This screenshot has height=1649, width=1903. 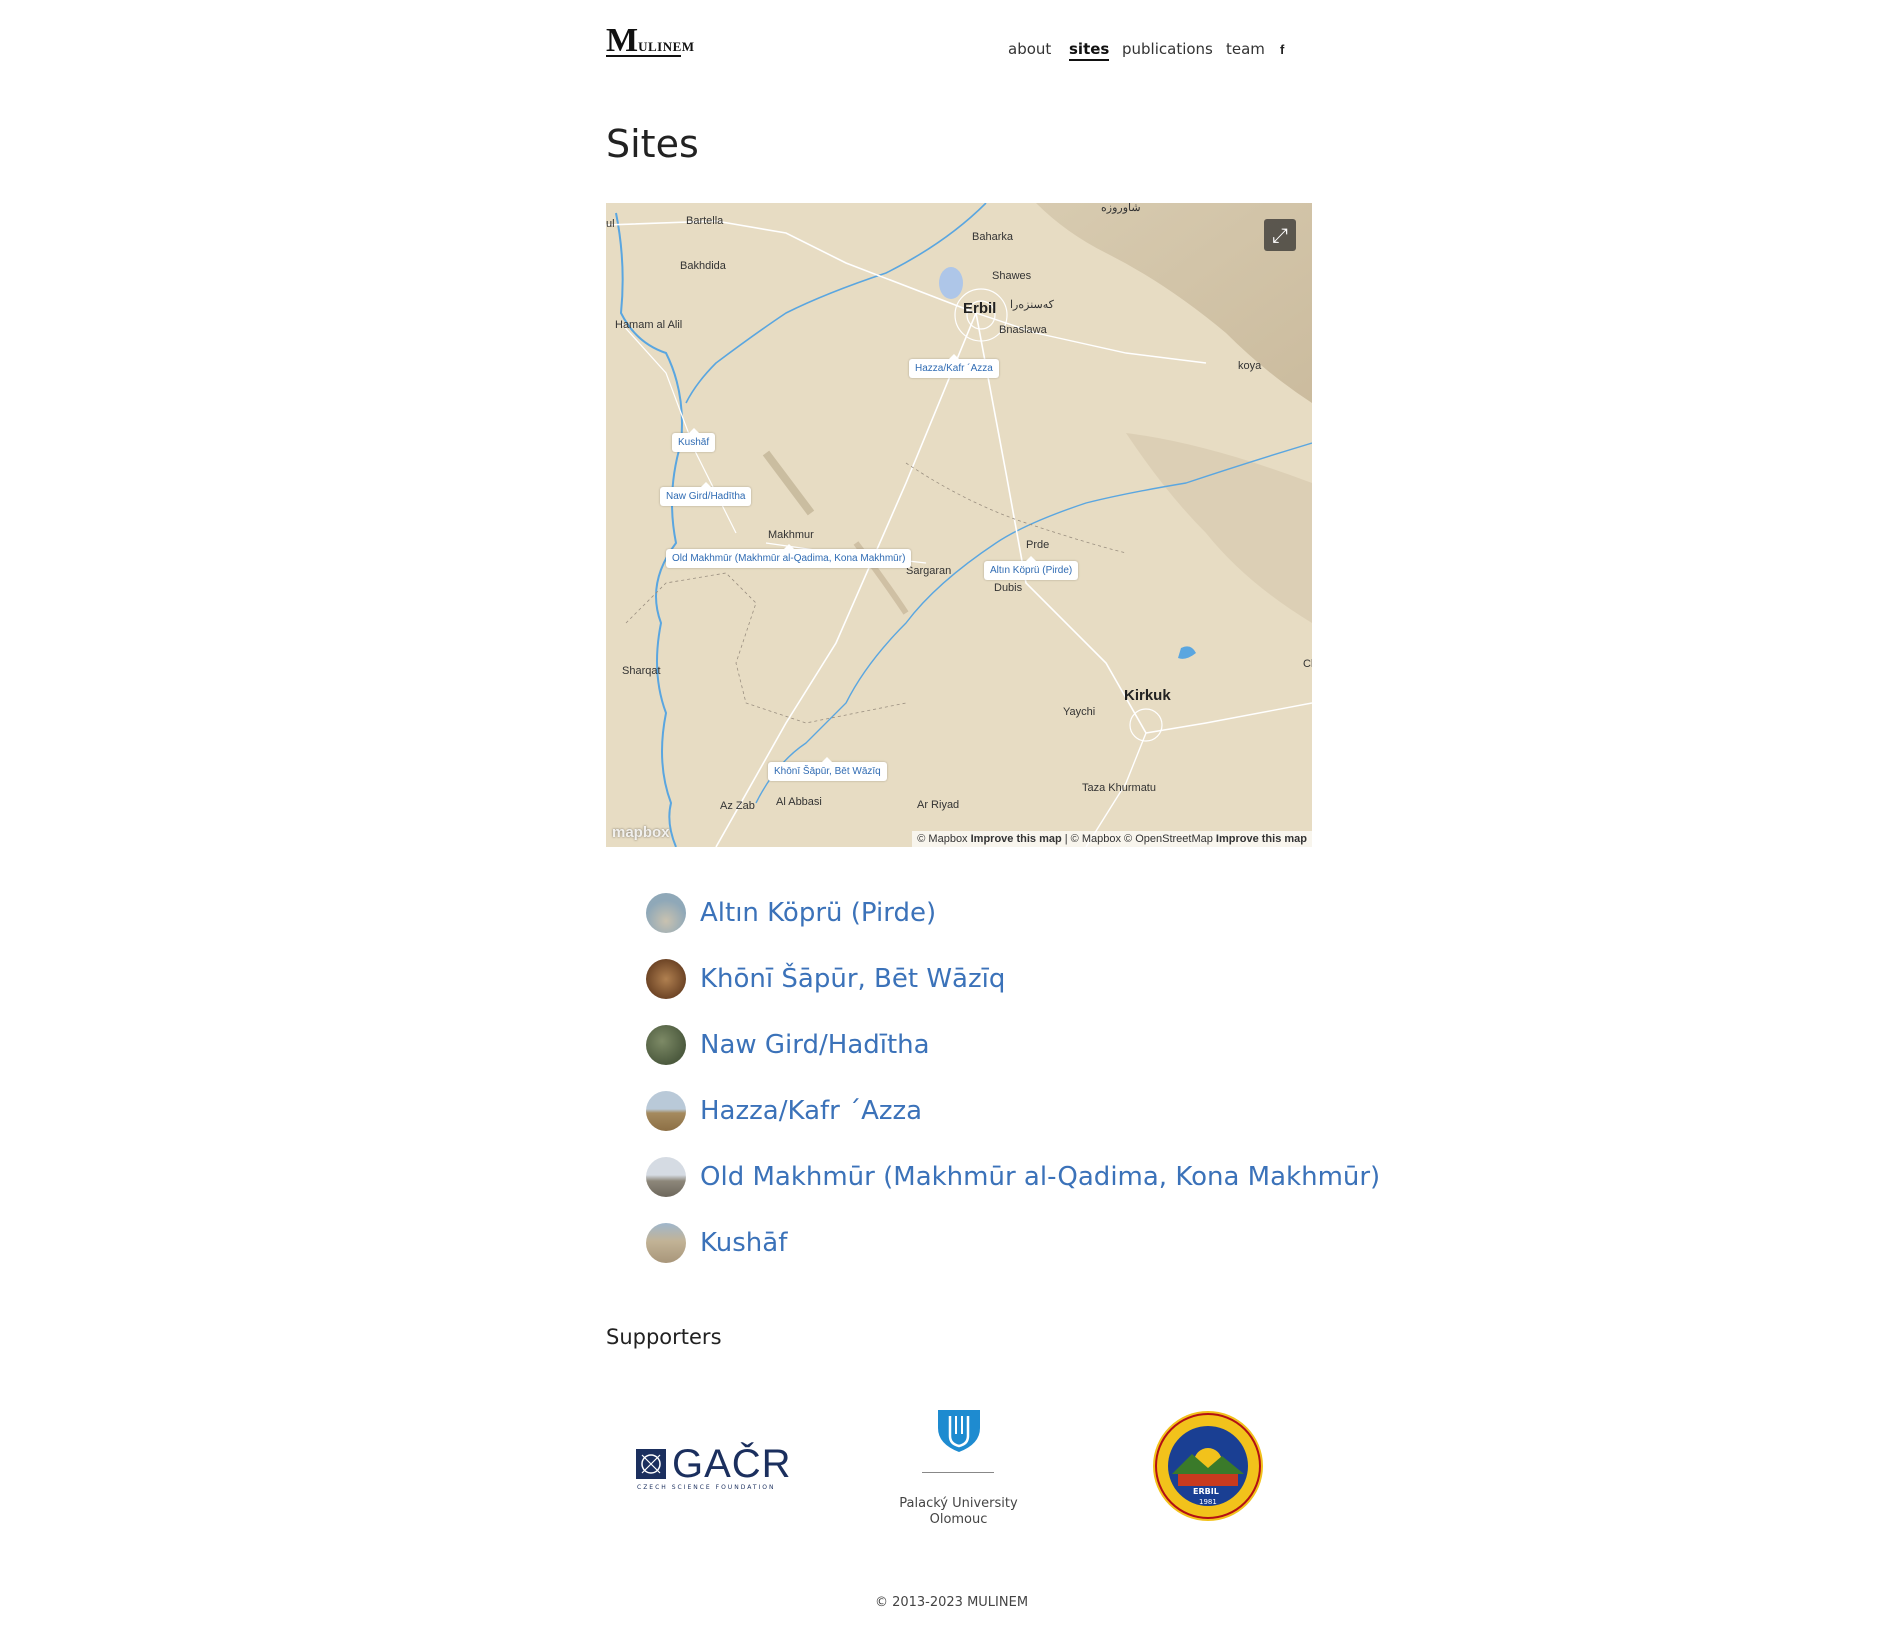 What do you see at coordinates (706, 1487) in the screenshot?
I see `gacr-subtitle: CZECH SCIENCE FOUNDATION` at bounding box center [706, 1487].